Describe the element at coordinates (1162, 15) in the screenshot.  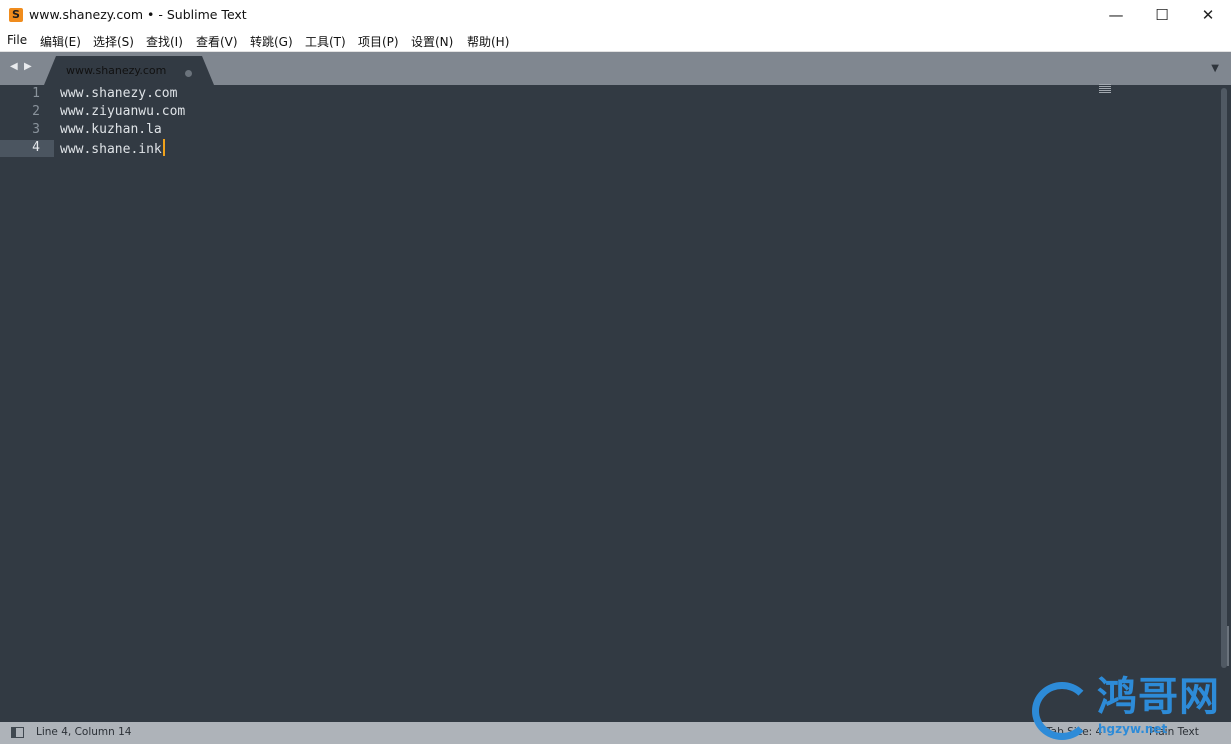
I see `maximize-button: ☐` at that location.